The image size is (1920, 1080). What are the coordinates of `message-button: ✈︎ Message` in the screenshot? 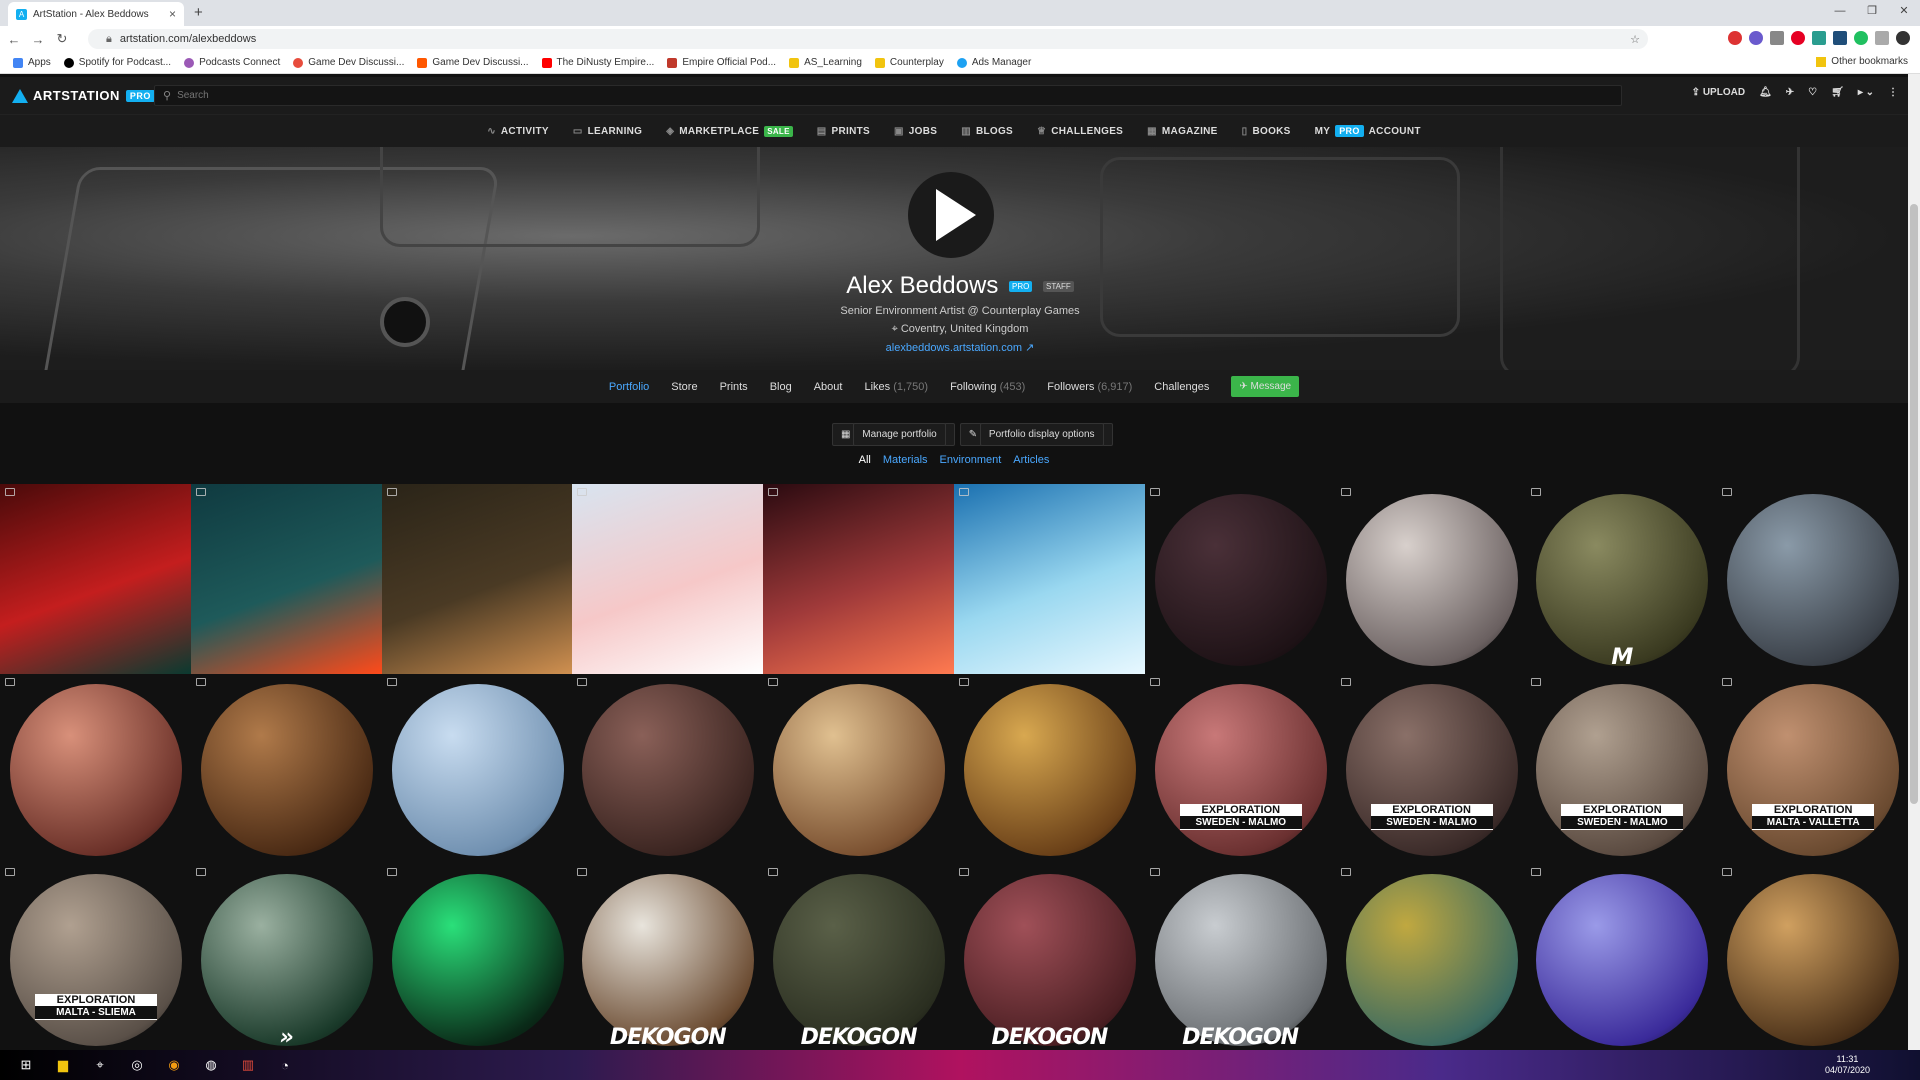 It's located at (1265, 386).